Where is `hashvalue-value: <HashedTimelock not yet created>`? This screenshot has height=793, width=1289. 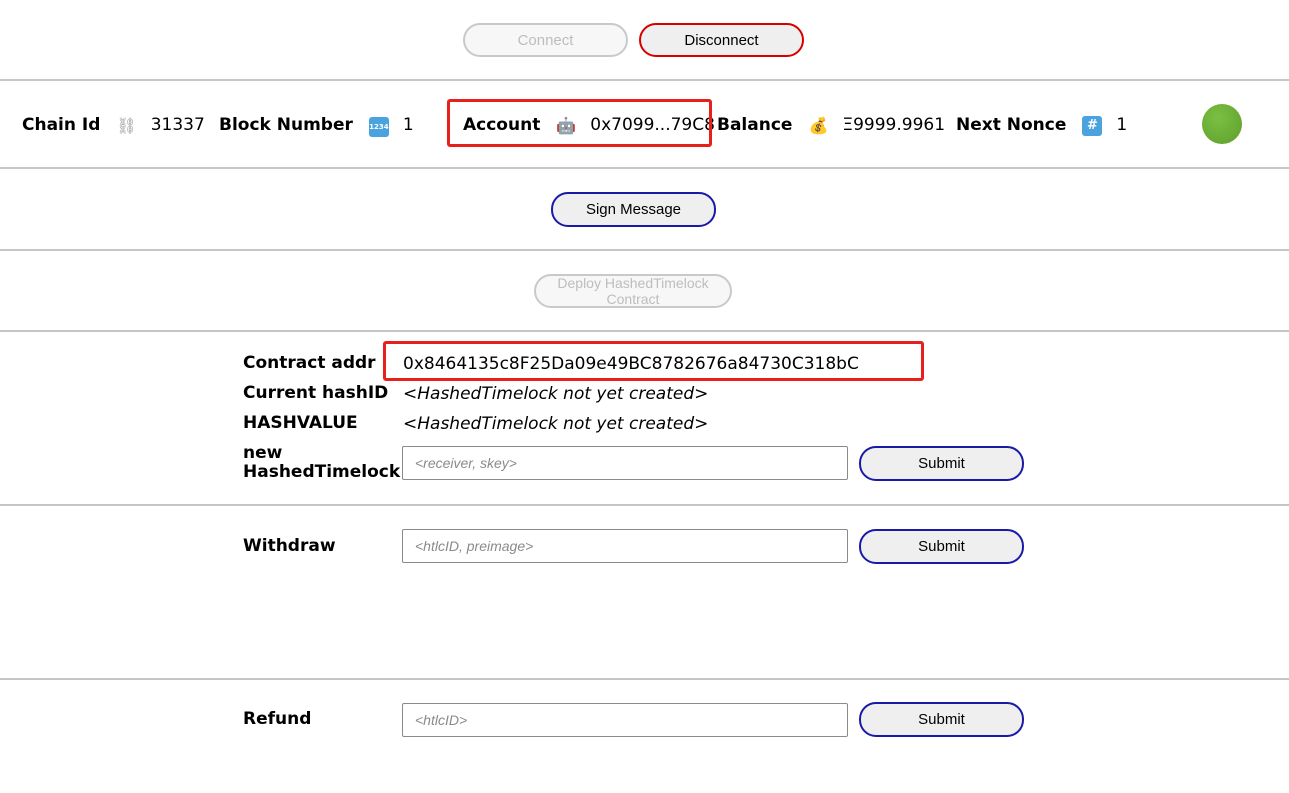 hashvalue-value: <HashedTimelock not yet created> is located at coordinates (556, 424).